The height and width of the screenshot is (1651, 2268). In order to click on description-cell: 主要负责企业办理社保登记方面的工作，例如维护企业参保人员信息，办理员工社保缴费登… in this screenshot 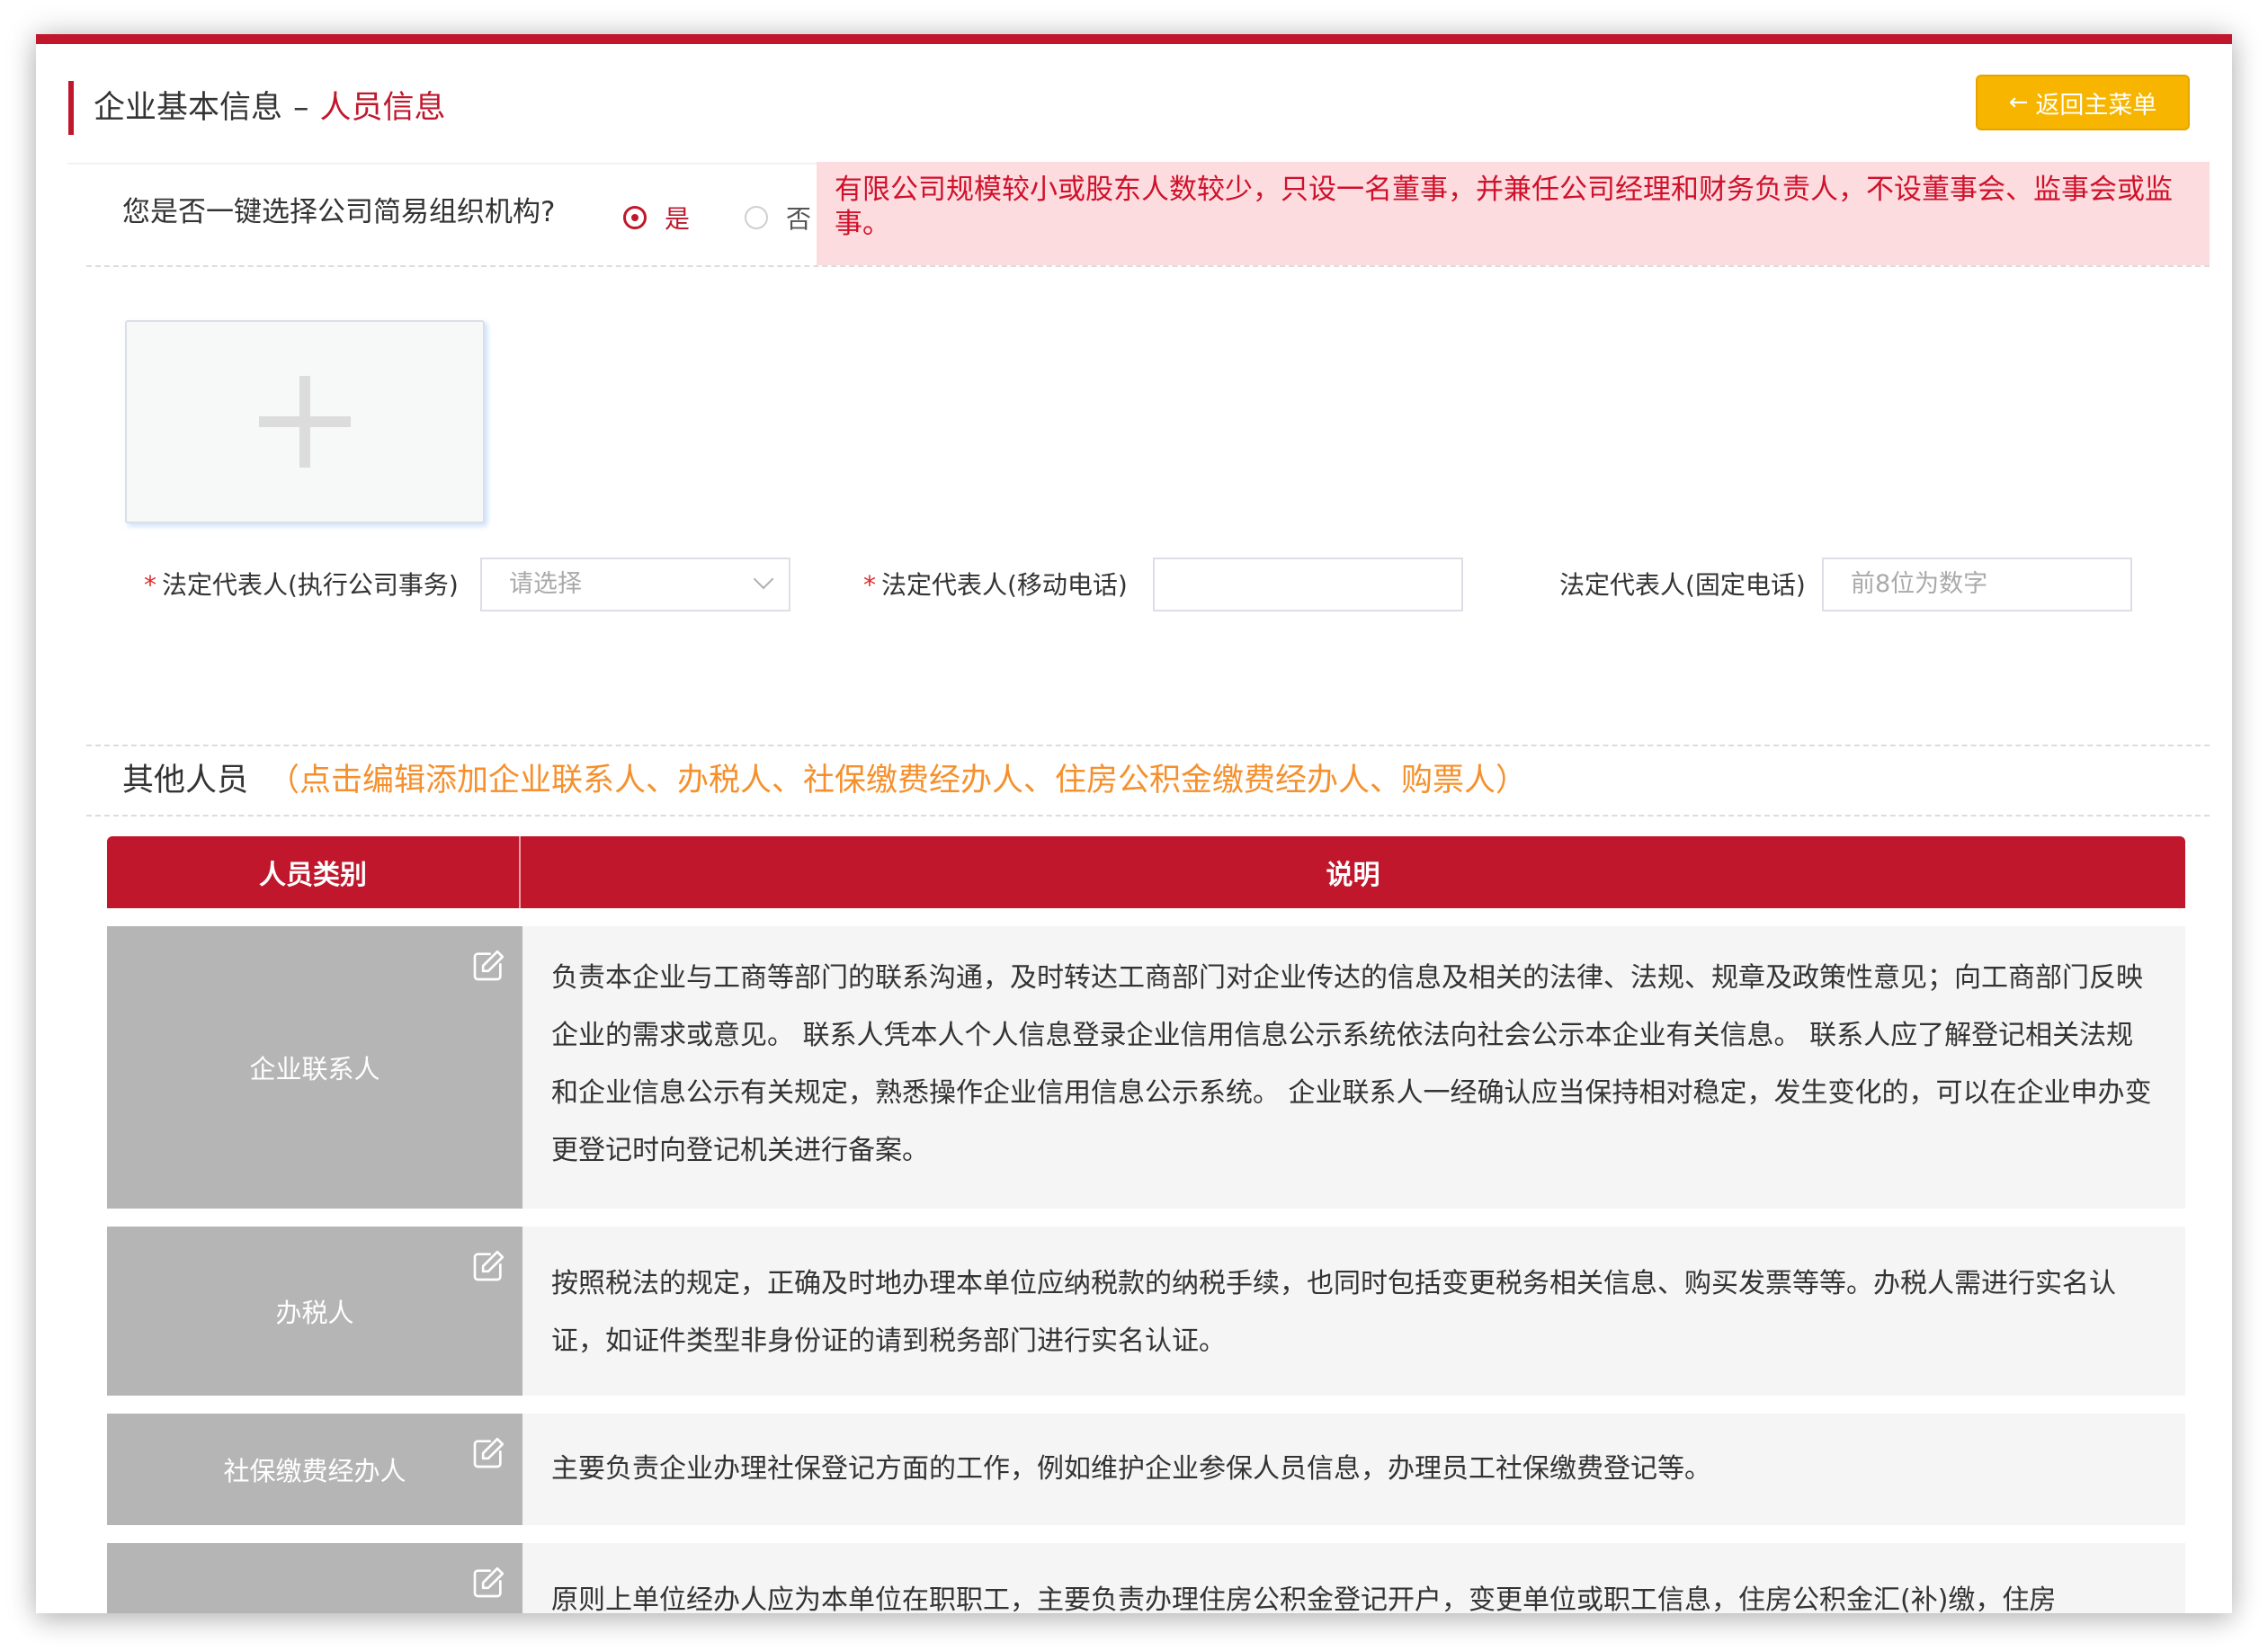, I will do `click(1131, 1469)`.